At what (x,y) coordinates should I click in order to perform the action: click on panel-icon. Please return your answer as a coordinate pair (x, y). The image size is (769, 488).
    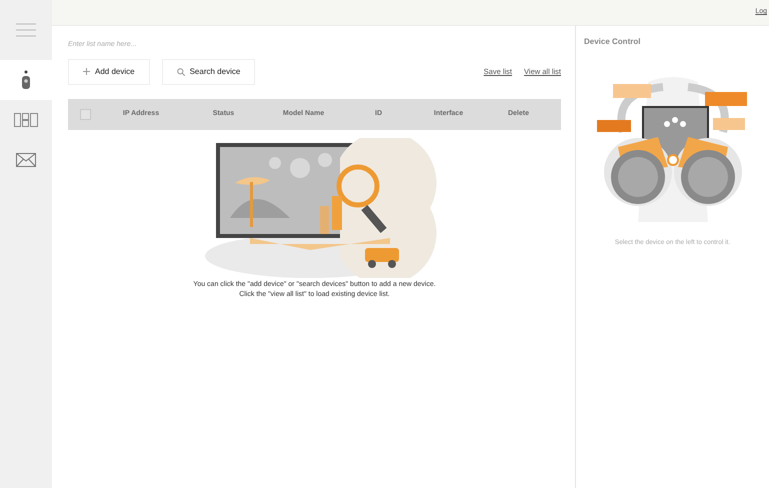
    Looking at the image, I should click on (26, 120).